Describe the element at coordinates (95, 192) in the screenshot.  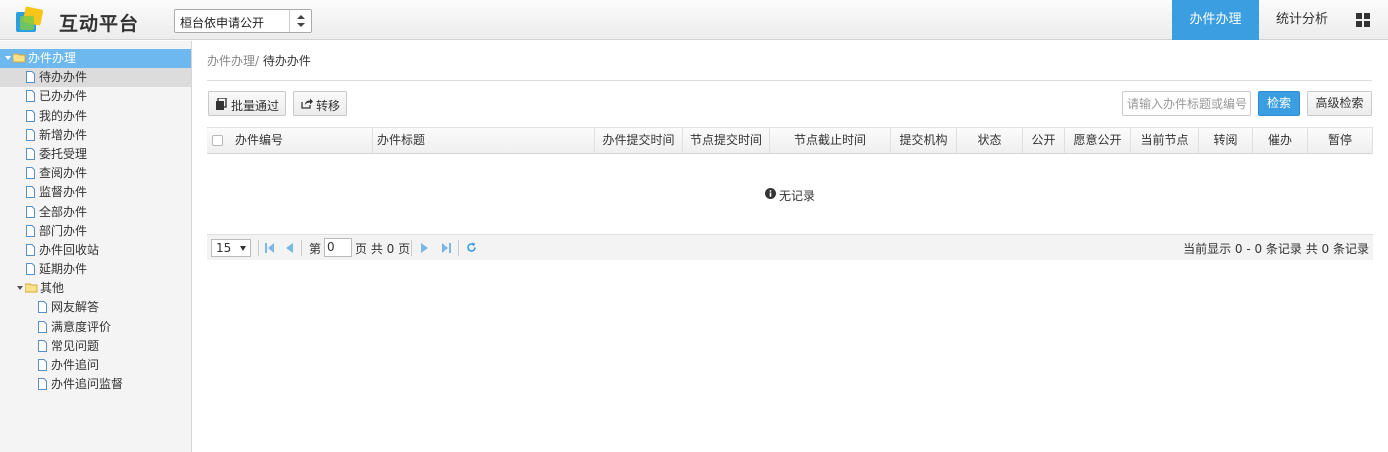
I see `sidebar-item-6: 监督办件` at that location.